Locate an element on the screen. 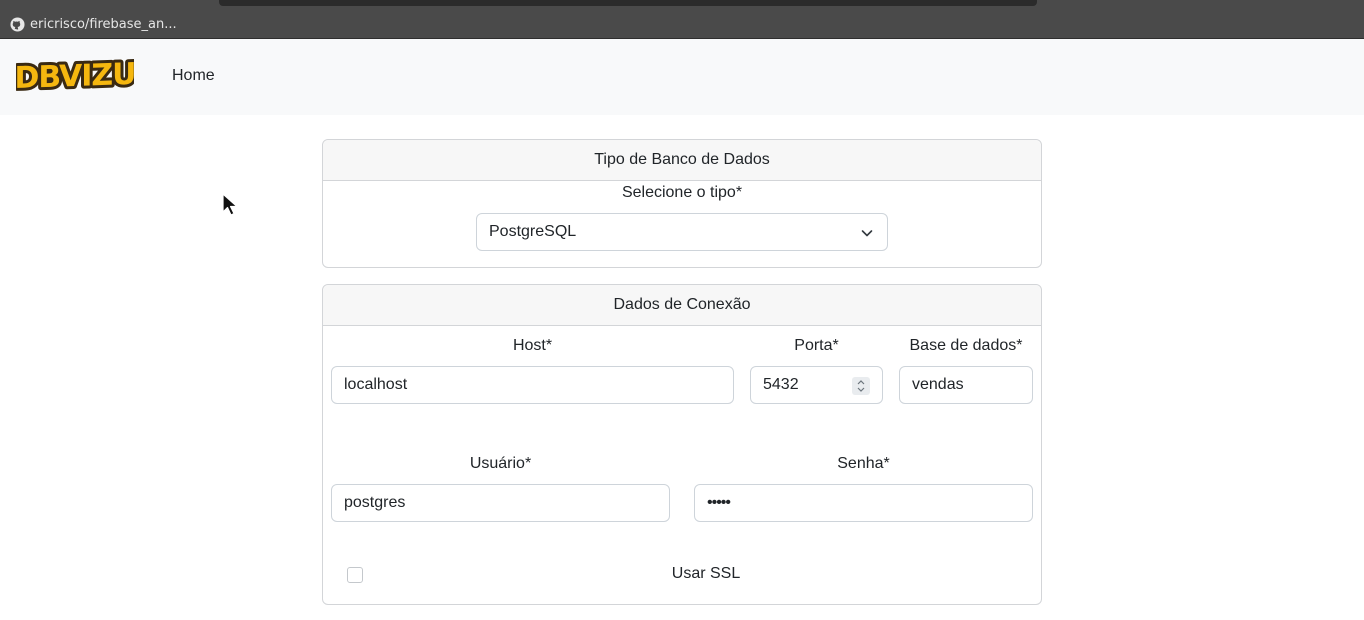  password-input: ••••• is located at coordinates (863, 503).